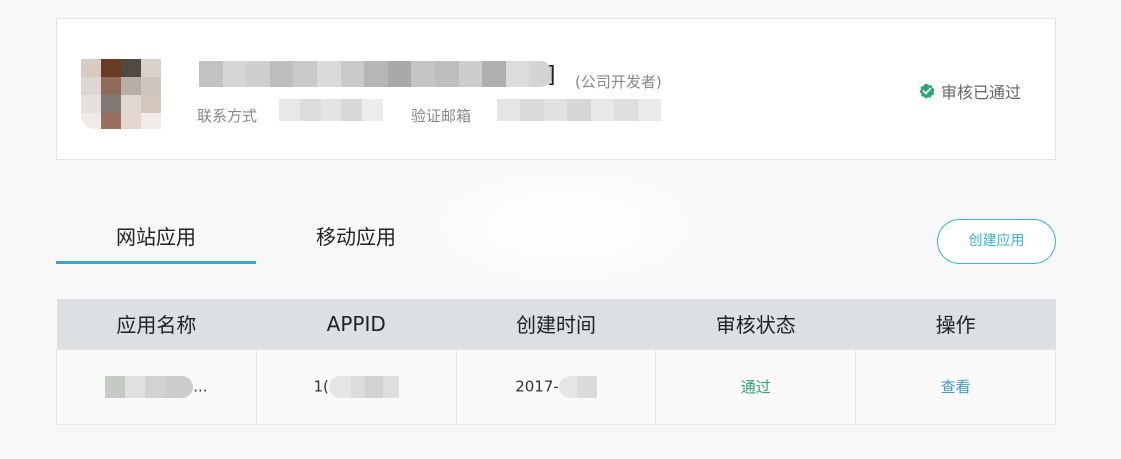  I want to click on actions-cell: 查看, so click(955, 386).